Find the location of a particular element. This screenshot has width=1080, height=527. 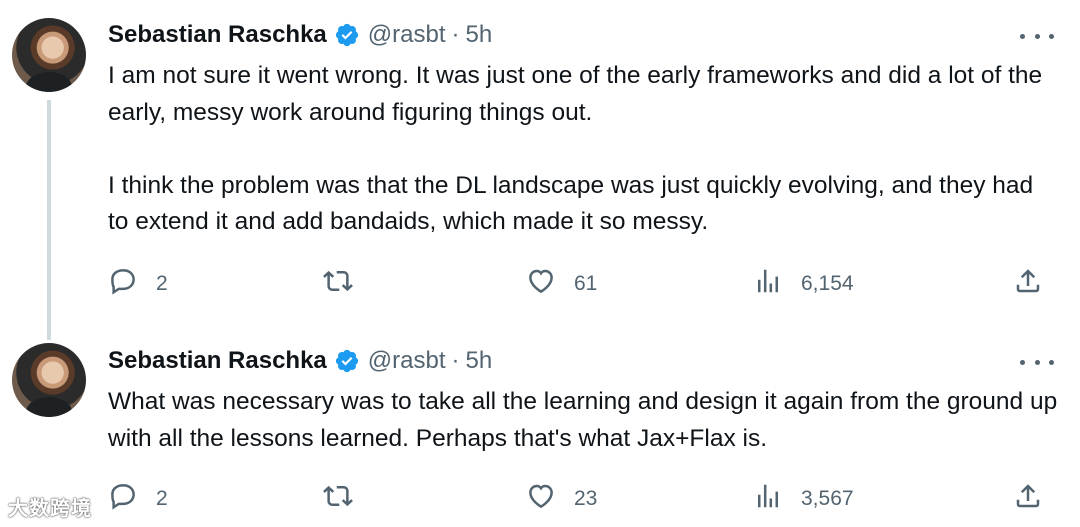

tweet-actions: 2 23 3,567 is located at coordinates (578, 499).